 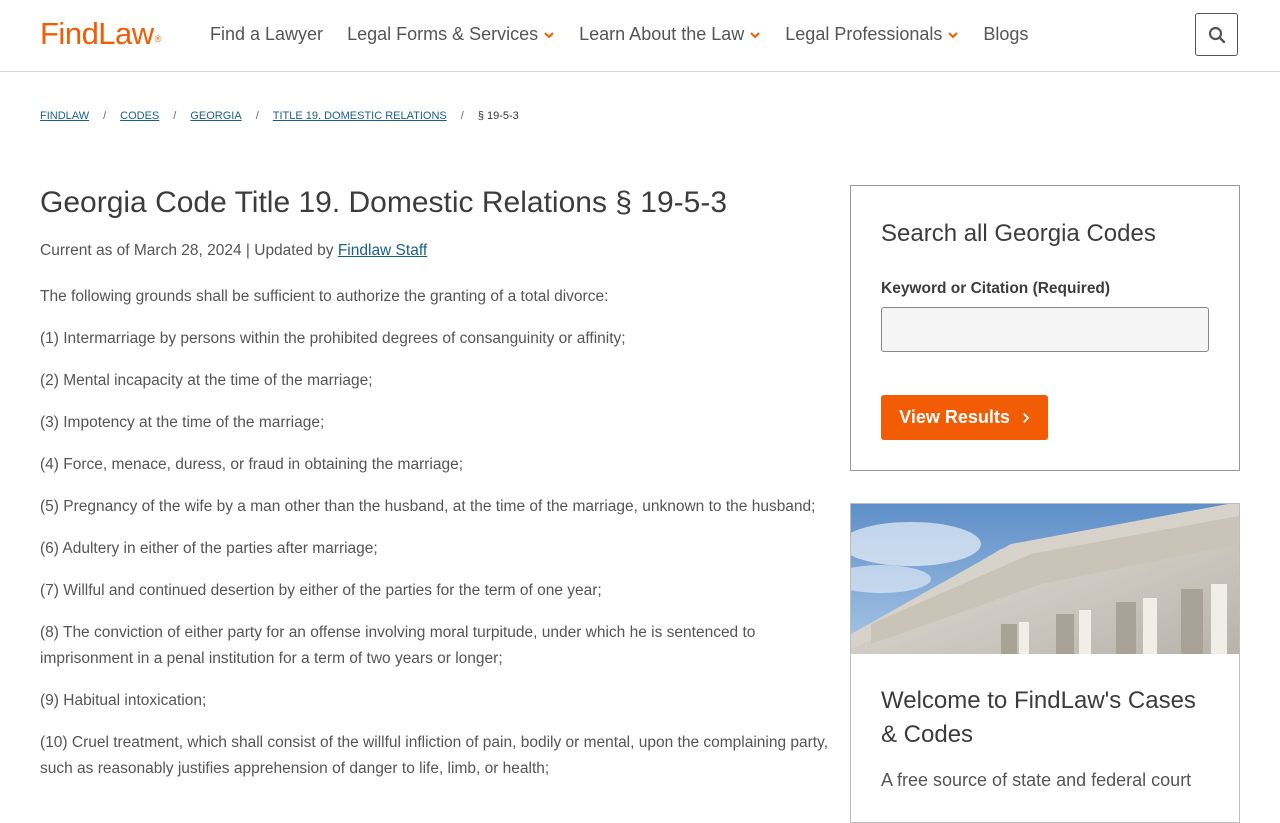 I want to click on search-icon, so click(x=1216, y=34).